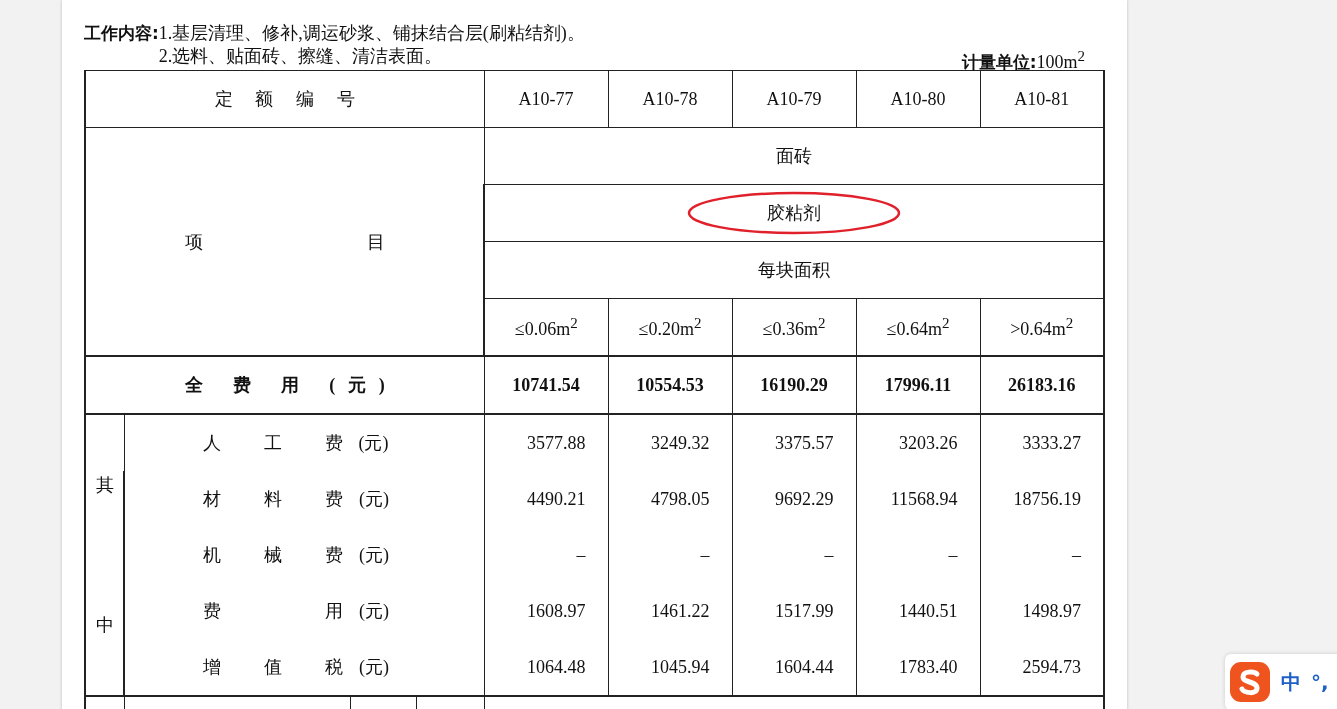 Image resolution: width=1337 pixels, height=709 pixels. What do you see at coordinates (670, 384) in the screenshot?
I see `total-cost-value: 10554.53` at bounding box center [670, 384].